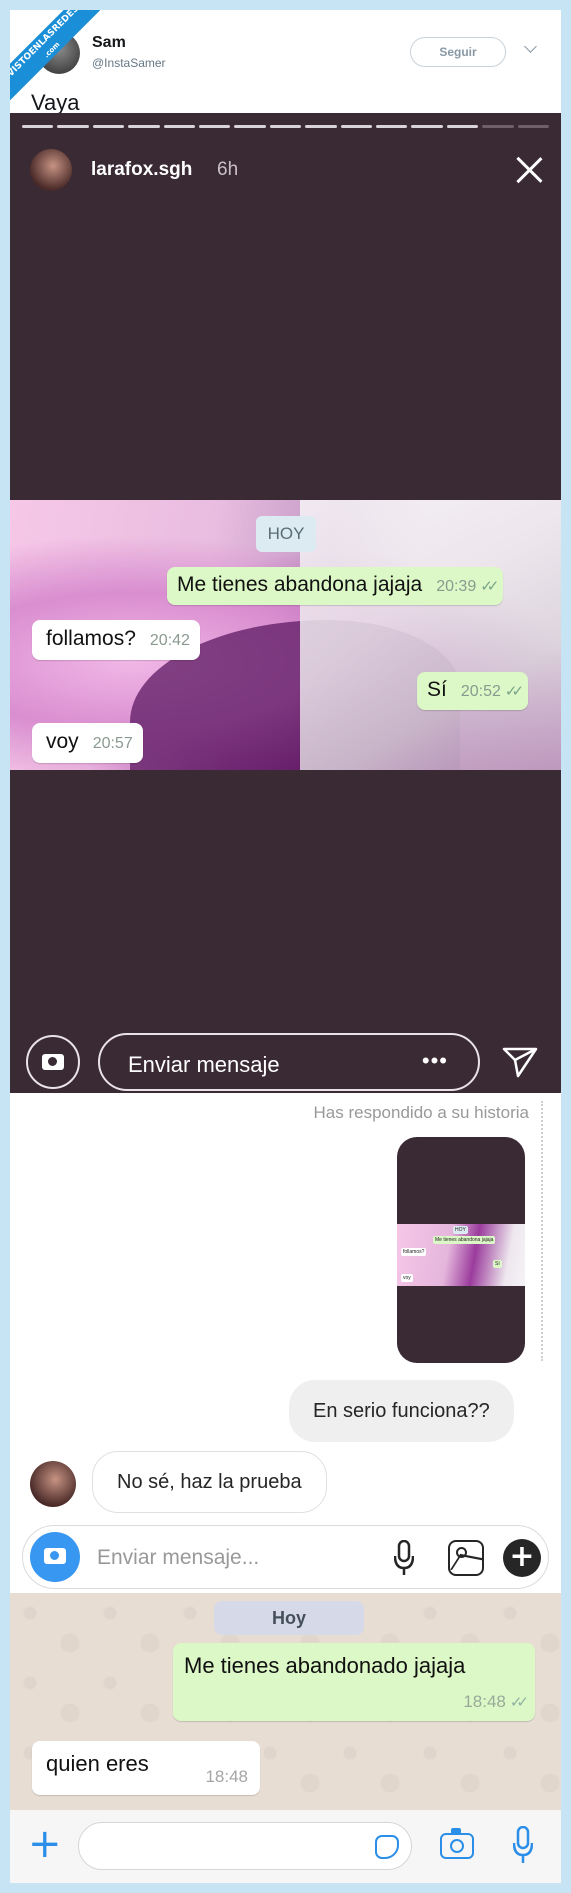 The height and width of the screenshot is (1893, 571). Describe the element at coordinates (204, 1064) in the screenshot. I see `story-reply-placeholder: Enviar mensaje` at that location.